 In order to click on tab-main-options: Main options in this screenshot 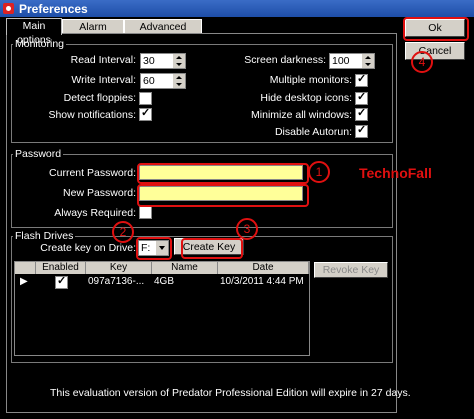, I will do `click(34, 32)`.